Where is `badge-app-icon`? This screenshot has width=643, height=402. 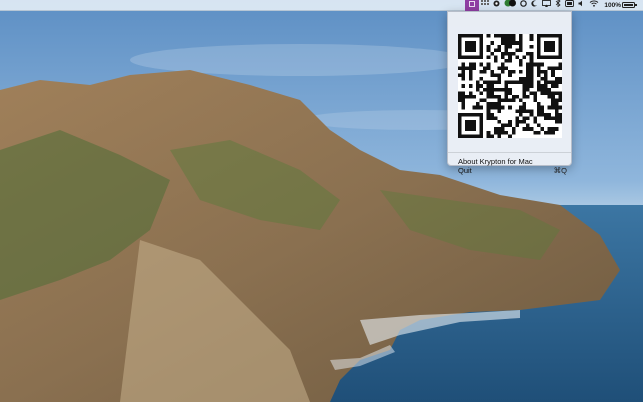
badge-app-icon is located at coordinates (510, 5).